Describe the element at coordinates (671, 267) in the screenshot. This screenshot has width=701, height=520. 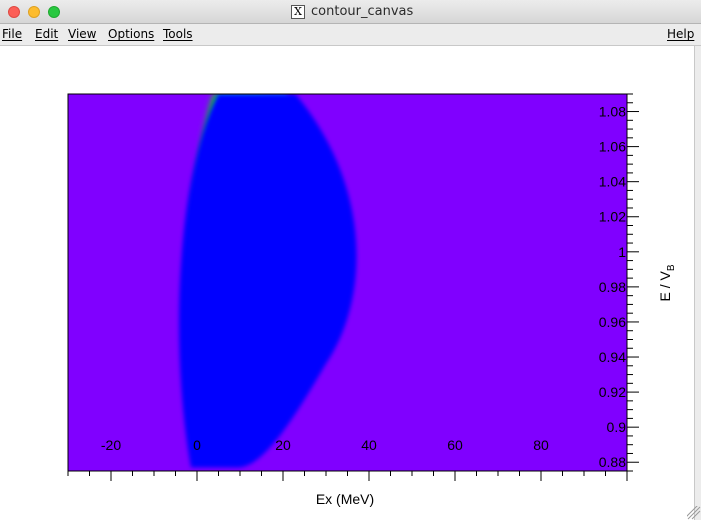
I see `y-axis-title-subscript: B` at that location.